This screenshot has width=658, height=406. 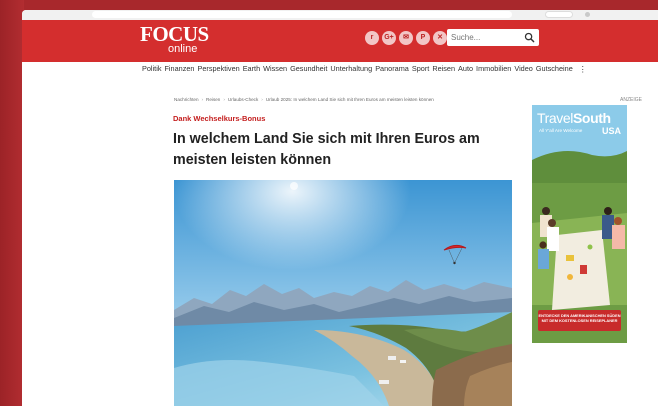 What do you see at coordinates (561, 130) in the screenshot?
I see `ad-subtitle: All Y'all Are Welcome` at bounding box center [561, 130].